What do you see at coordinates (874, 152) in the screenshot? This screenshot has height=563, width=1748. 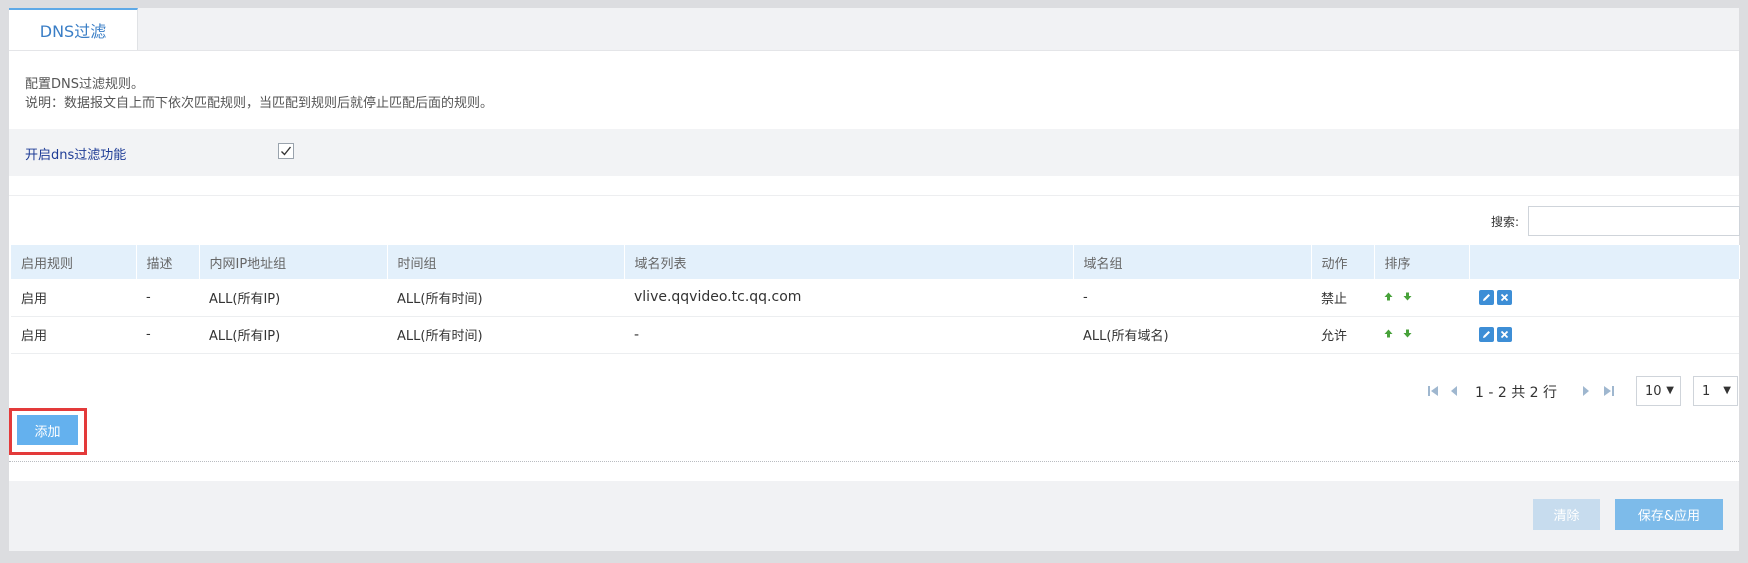 I see `enable-dns-filter-row: 开启dns过滤功能` at bounding box center [874, 152].